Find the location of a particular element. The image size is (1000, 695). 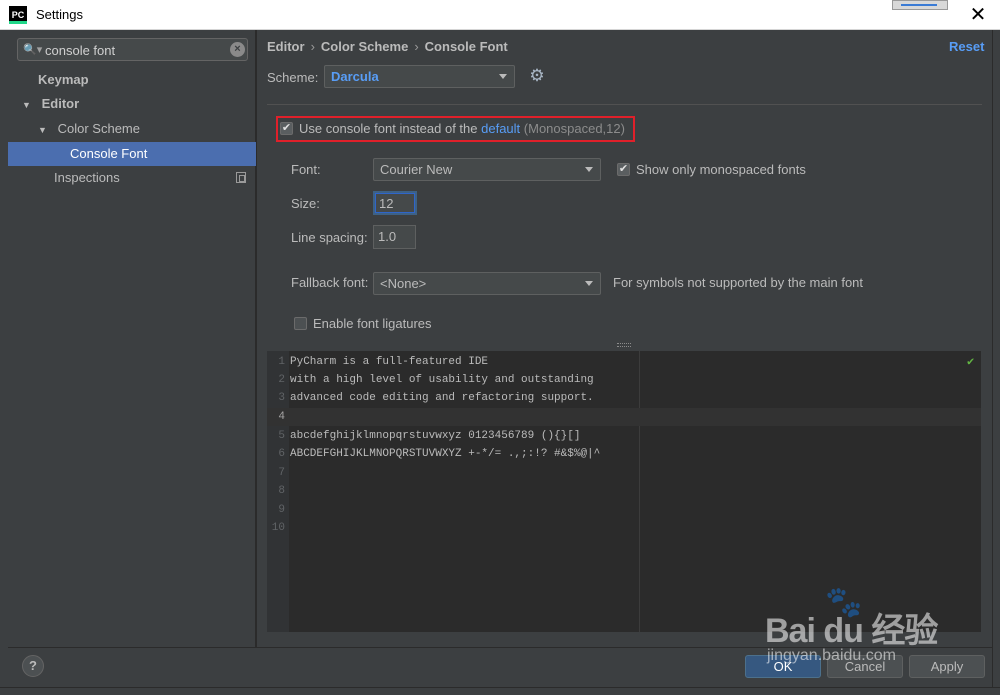

baidu-watermark: 🐾 Bai du 经验 jingyan.baidu.com is located at coordinates (880, 630).